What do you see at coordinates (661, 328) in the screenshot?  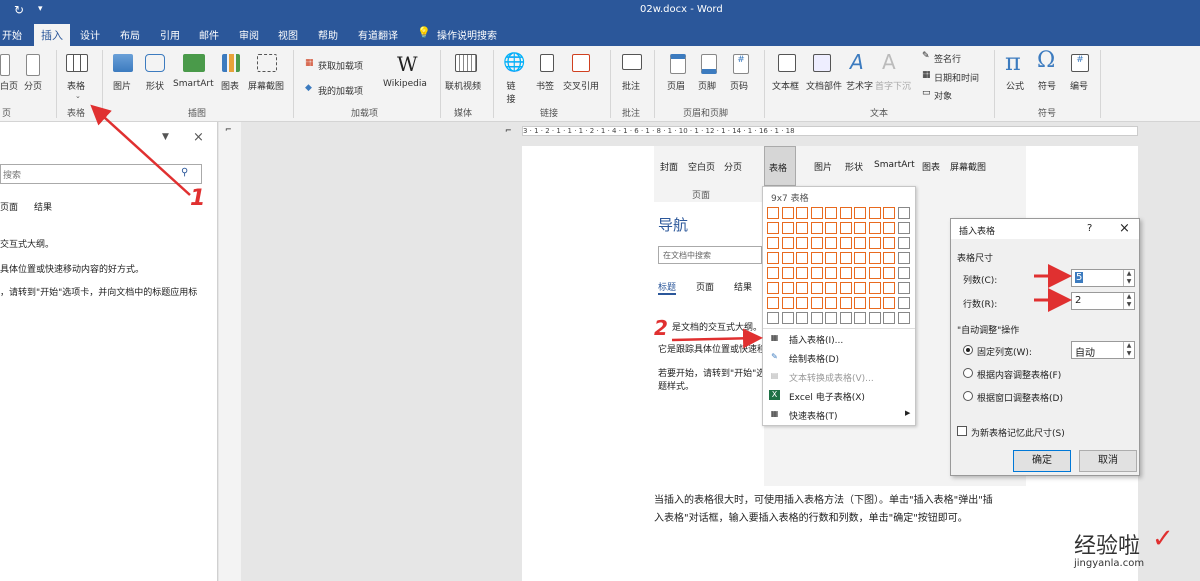 I see `step-number-2: 2` at bounding box center [661, 328].